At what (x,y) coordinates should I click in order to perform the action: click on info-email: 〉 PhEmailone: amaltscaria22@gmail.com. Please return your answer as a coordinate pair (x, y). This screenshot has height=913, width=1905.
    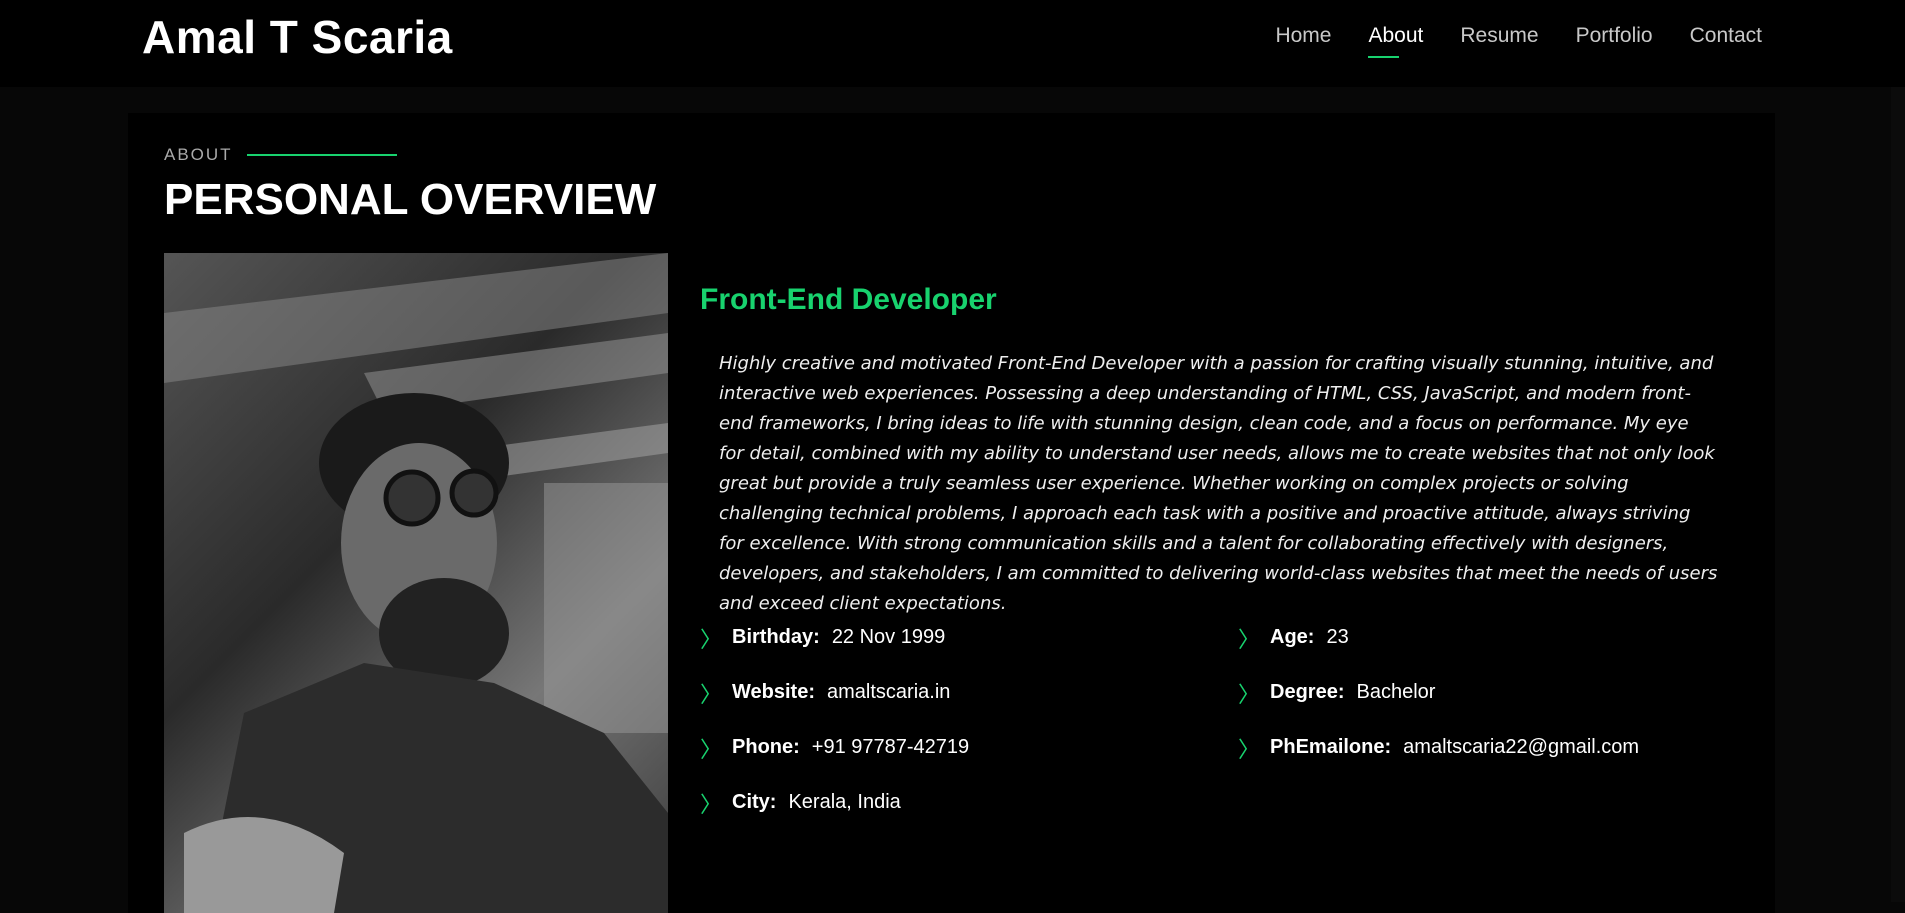
    Looking at the image, I should click on (1439, 748).